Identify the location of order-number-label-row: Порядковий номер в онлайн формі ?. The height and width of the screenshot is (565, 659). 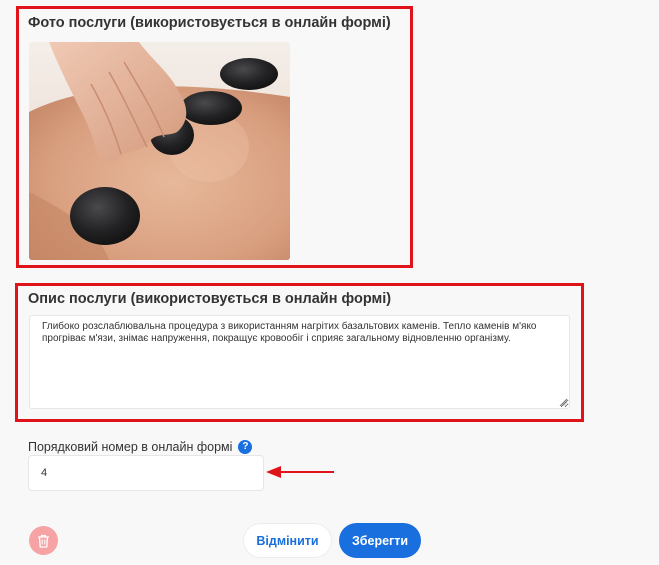
(140, 447).